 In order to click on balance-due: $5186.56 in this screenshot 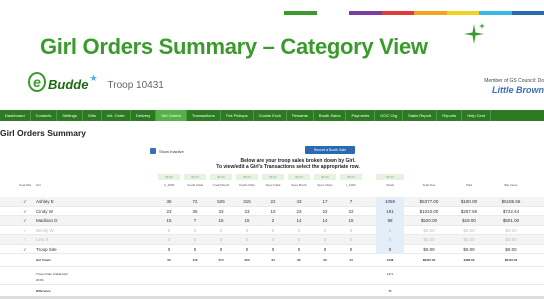, I will do `click(511, 201)`.